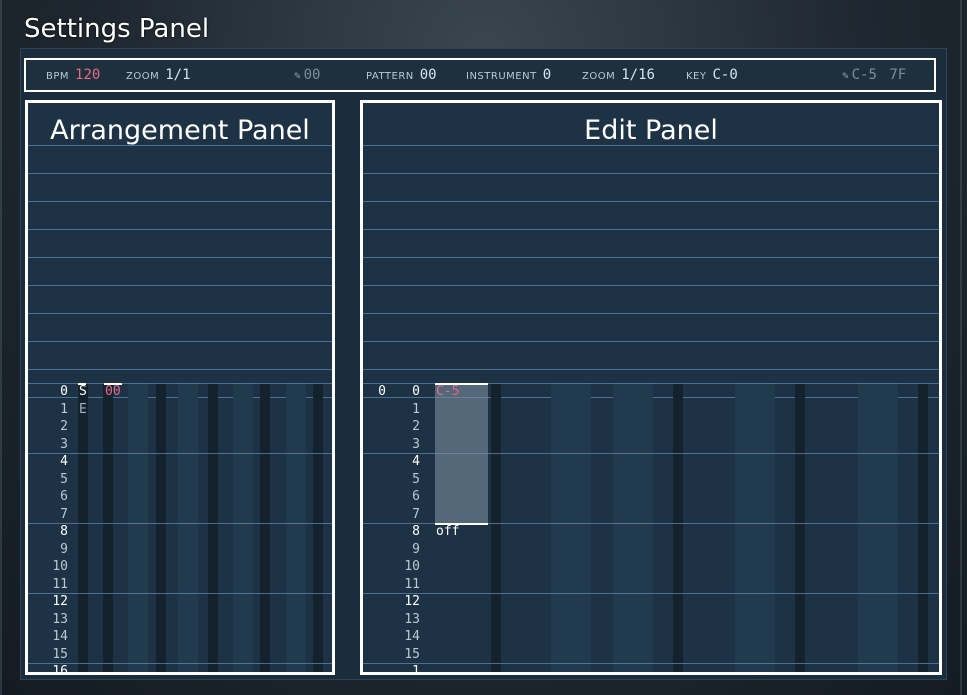 The width and height of the screenshot is (967, 695). I want to click on row-number: 16, so click(60, 669).